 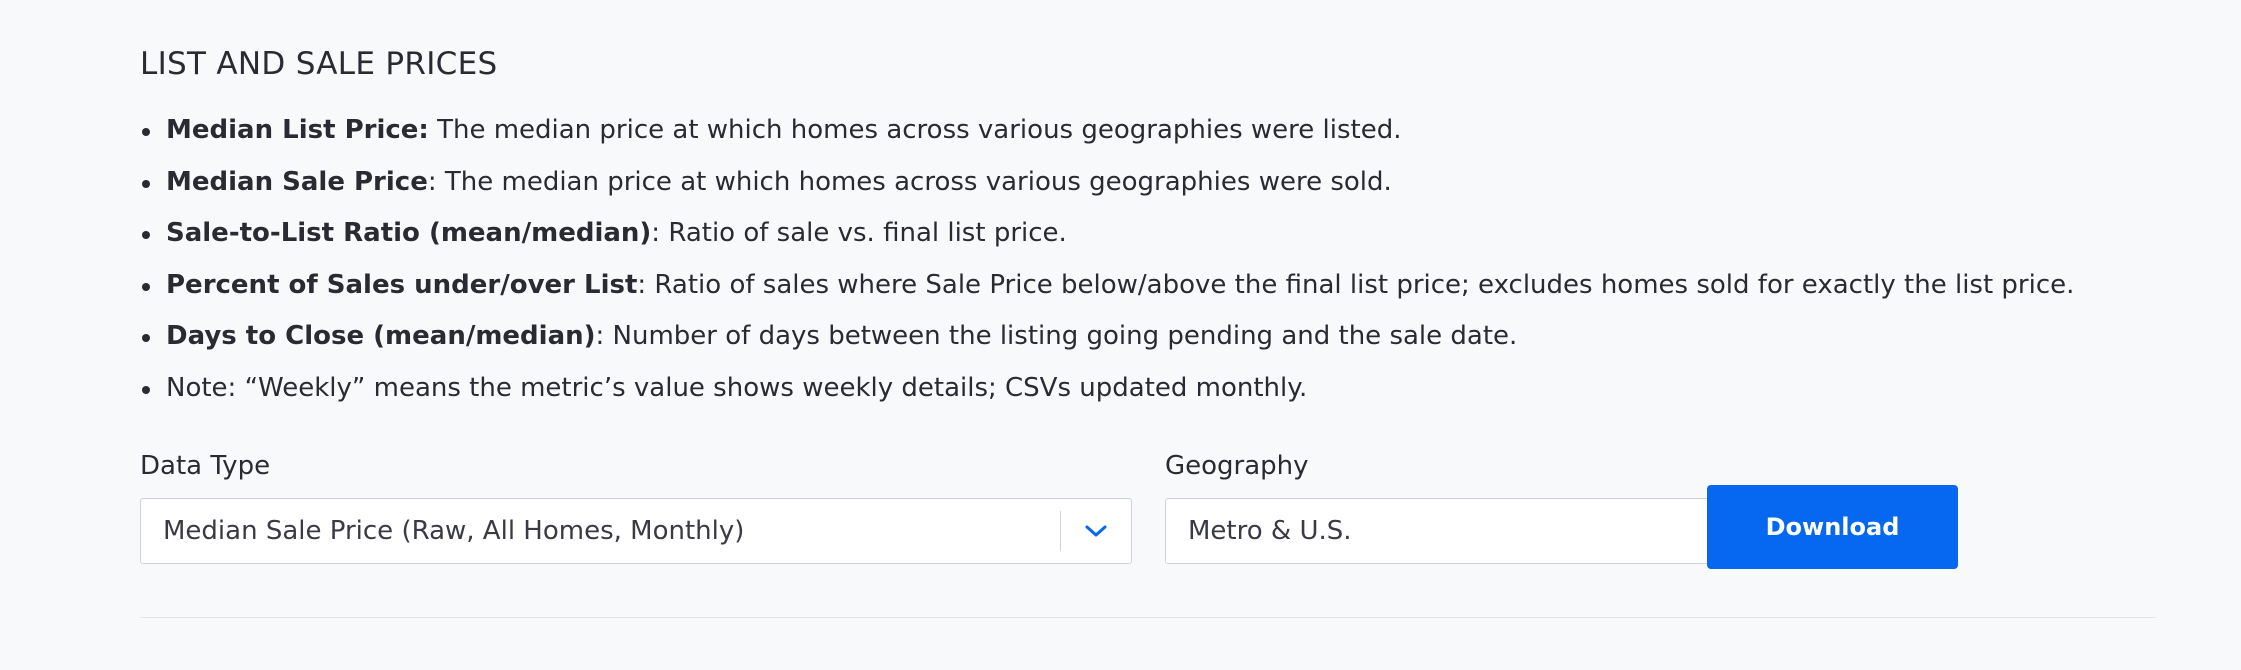 I want to click on definition-term: Median Sale Price, so click(x=297, y=181).